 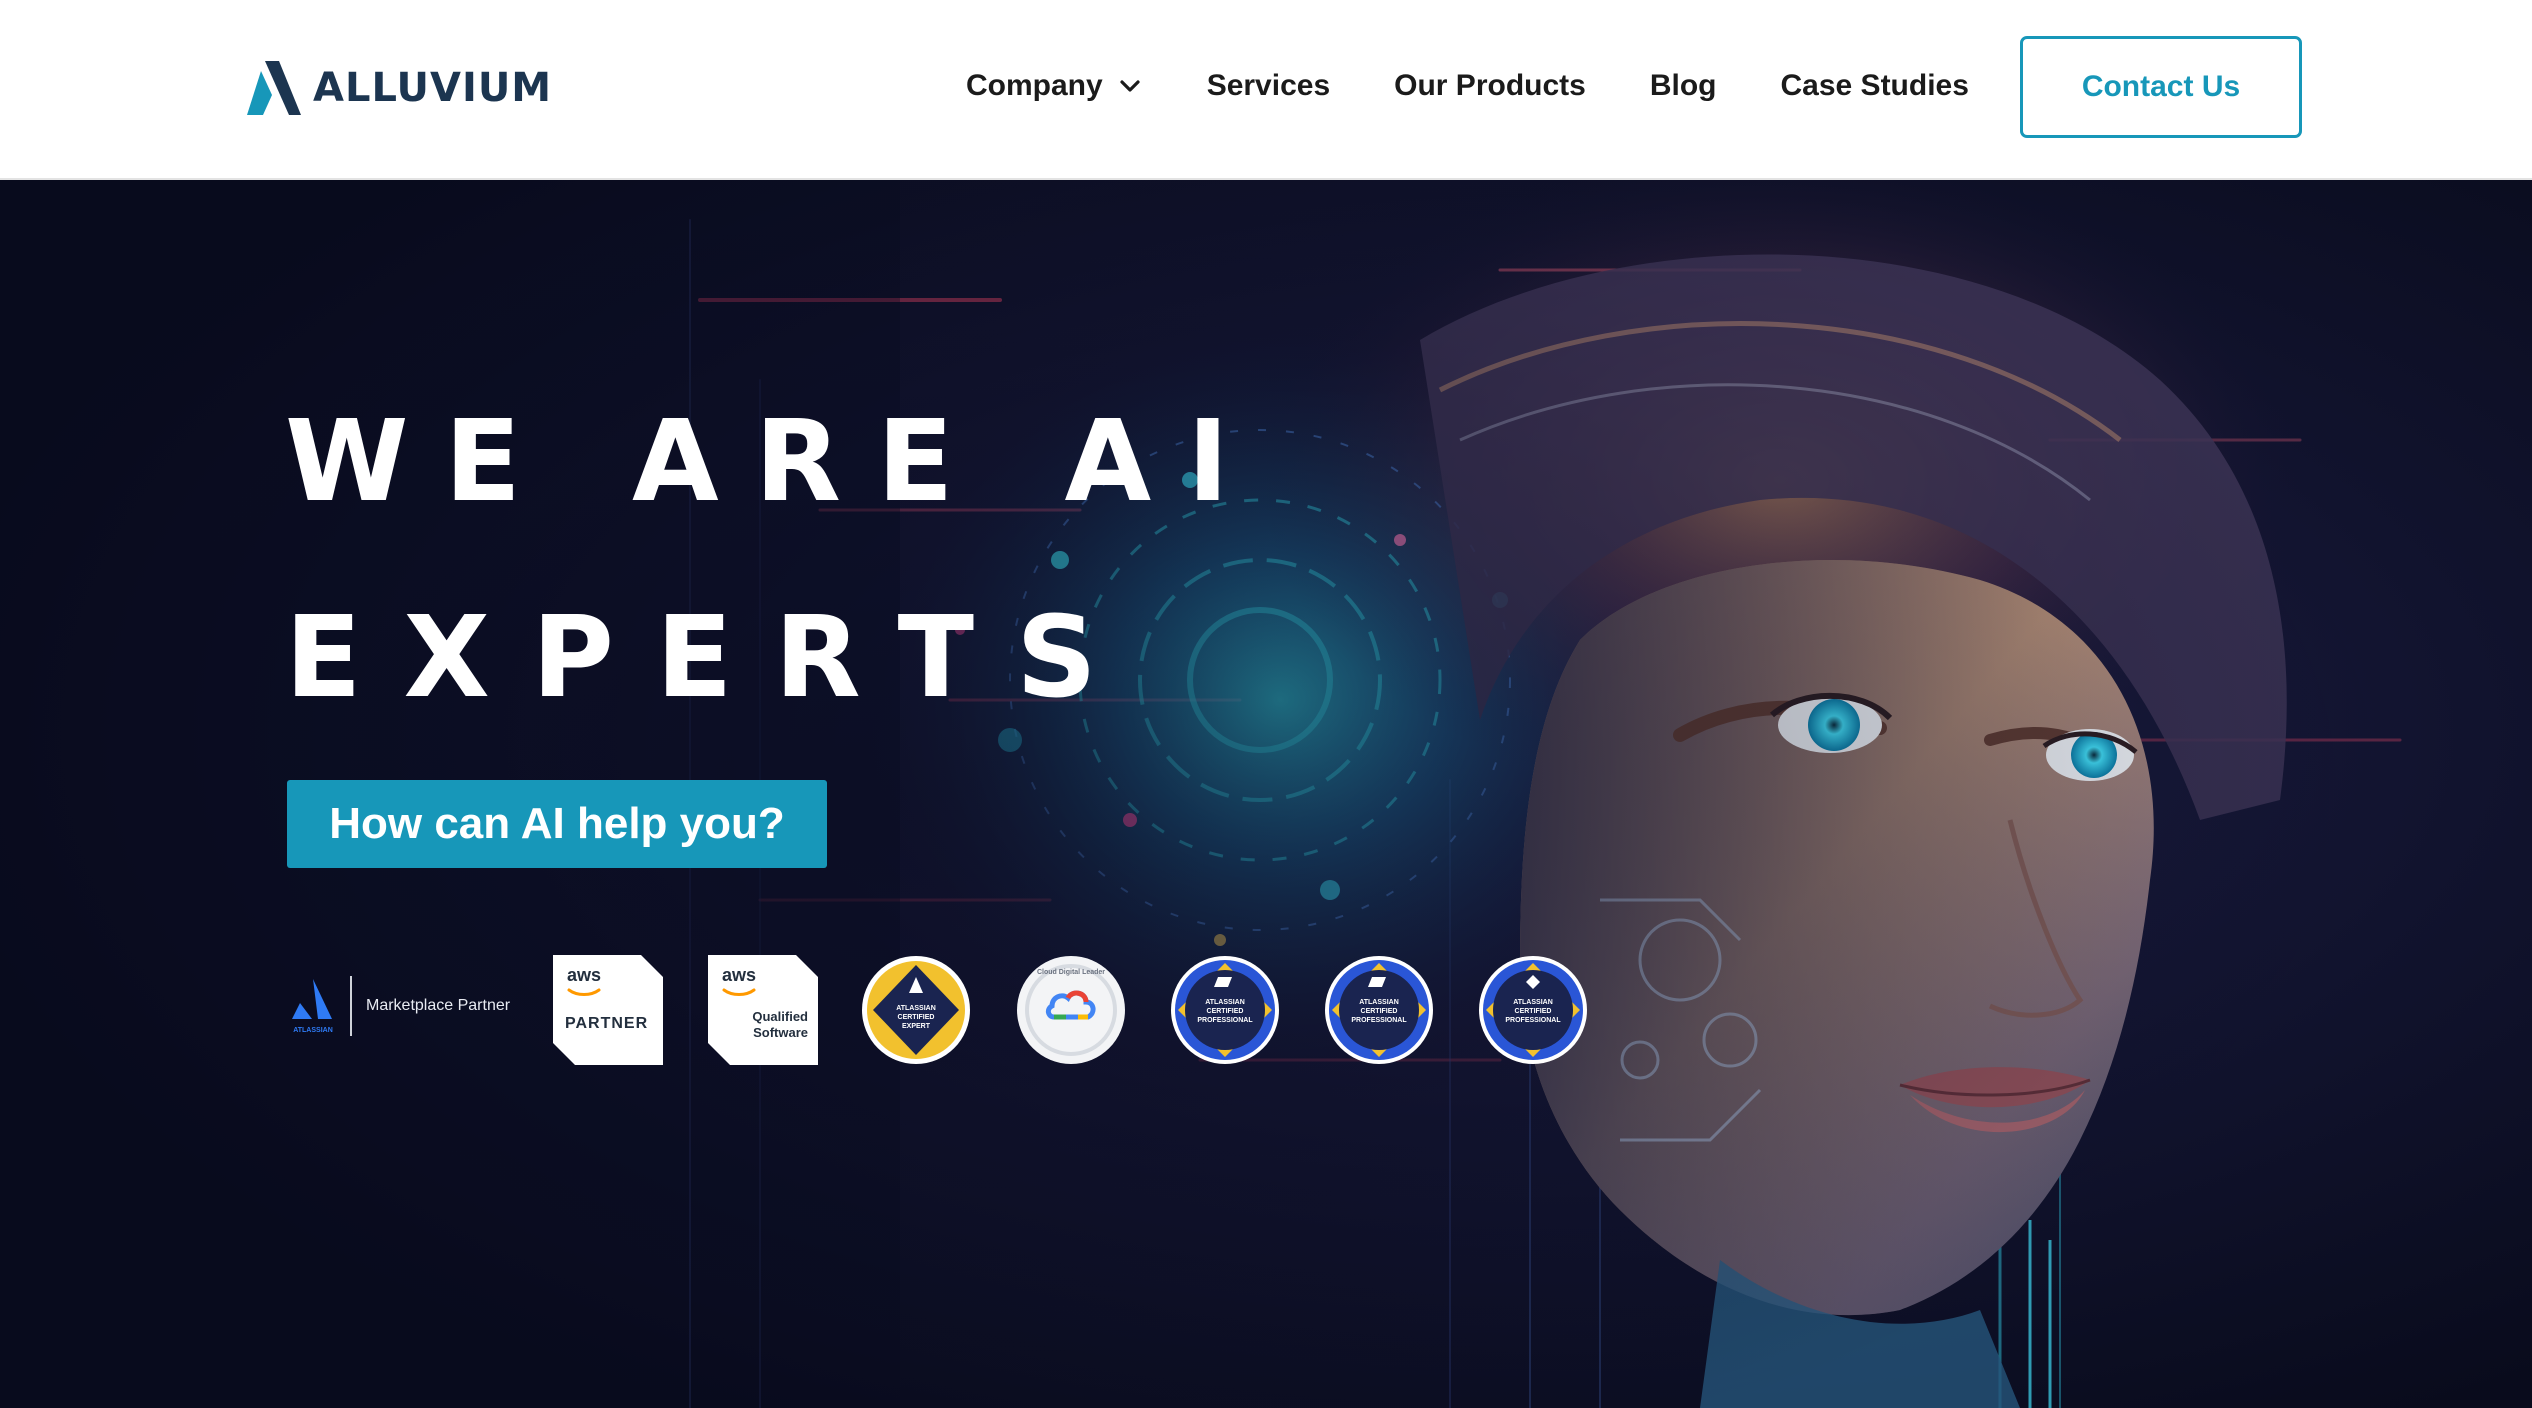 I want to click on nav-company-label: Company, so click(x=1034, y=85).